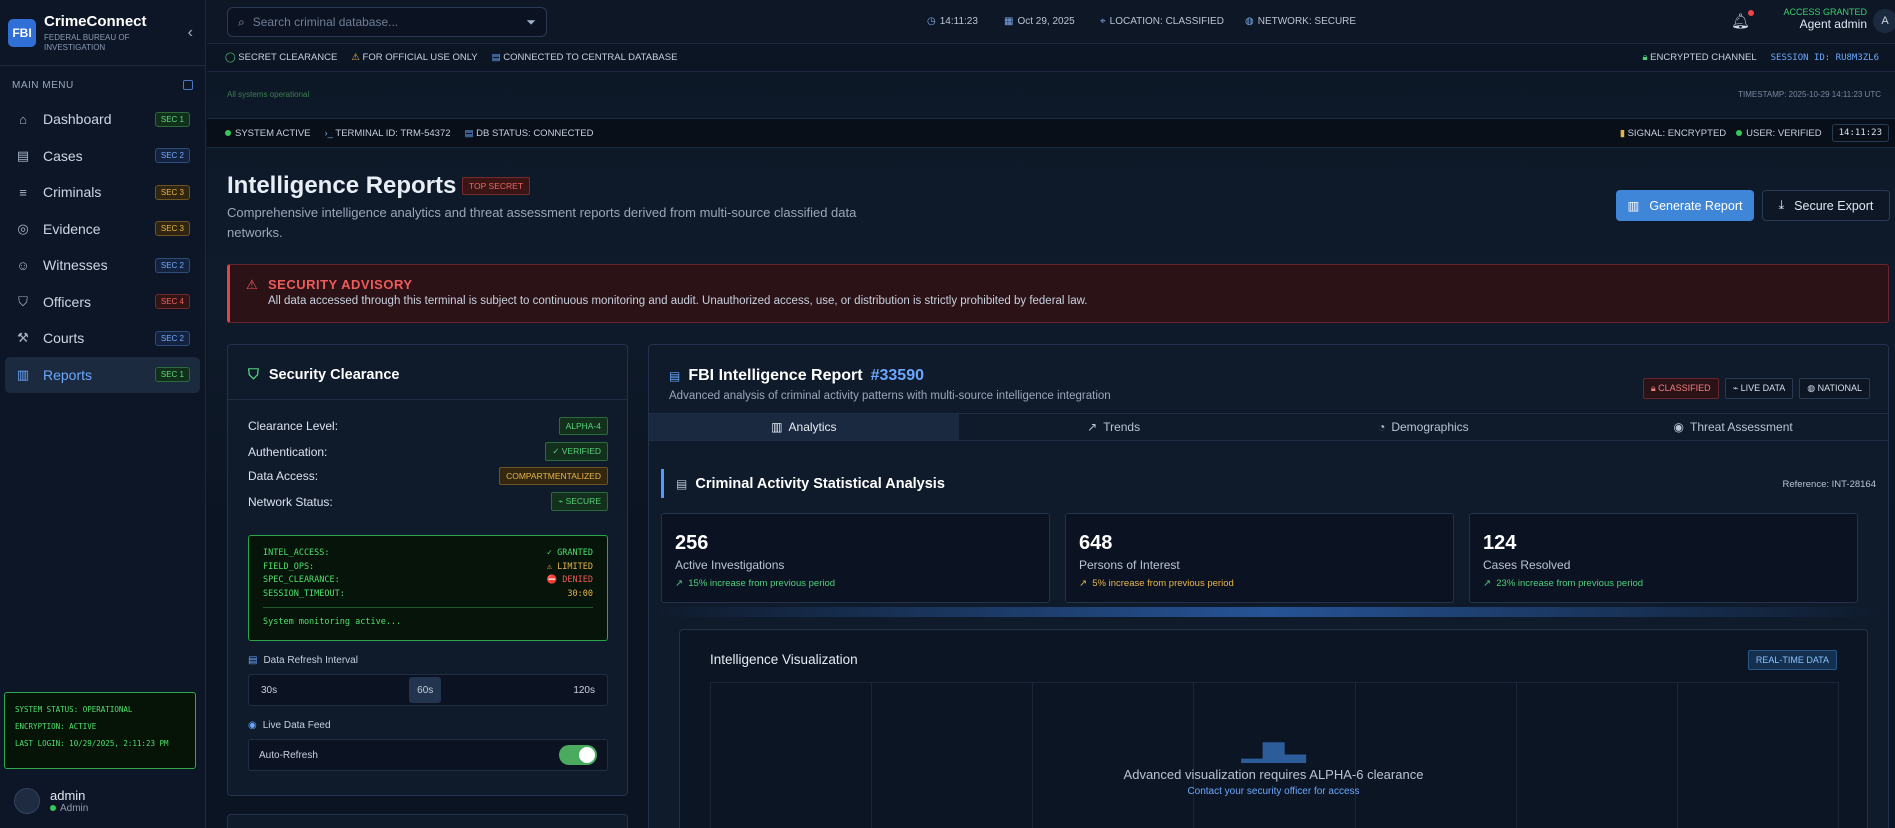  What do you see at coordinates (102, 338) in the screenshot?
I see `sidebar-item-courts: ⚒ Courts SEC 2` at bounding box center [102, 338].